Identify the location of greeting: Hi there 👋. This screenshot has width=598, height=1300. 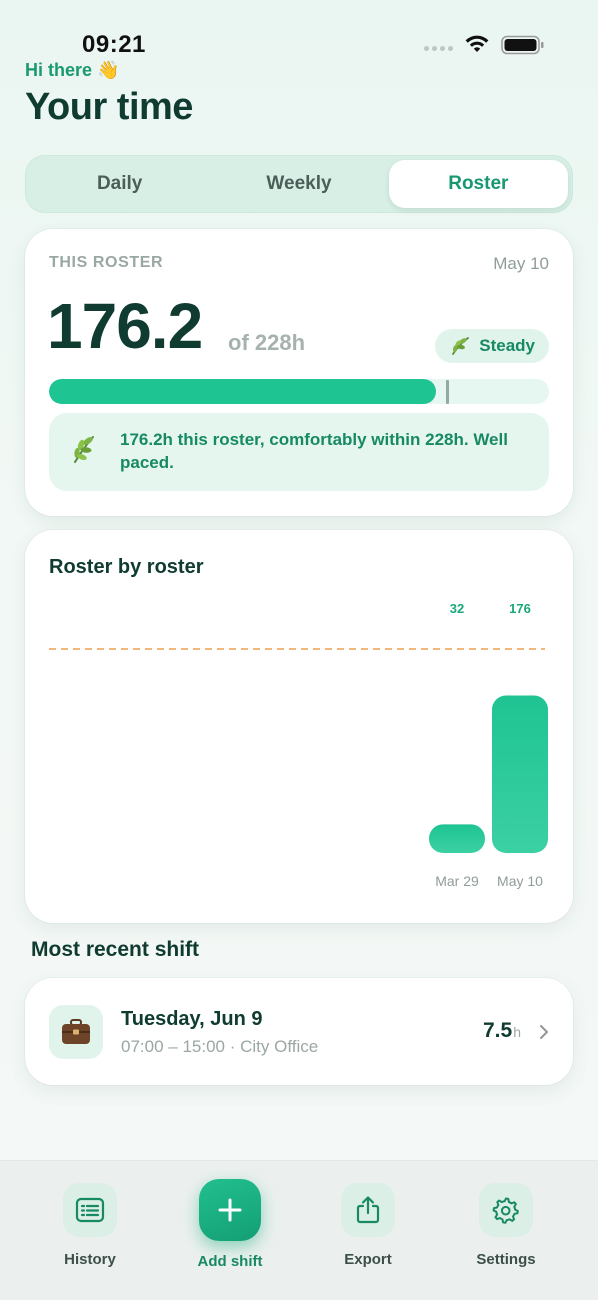
(72, 70).